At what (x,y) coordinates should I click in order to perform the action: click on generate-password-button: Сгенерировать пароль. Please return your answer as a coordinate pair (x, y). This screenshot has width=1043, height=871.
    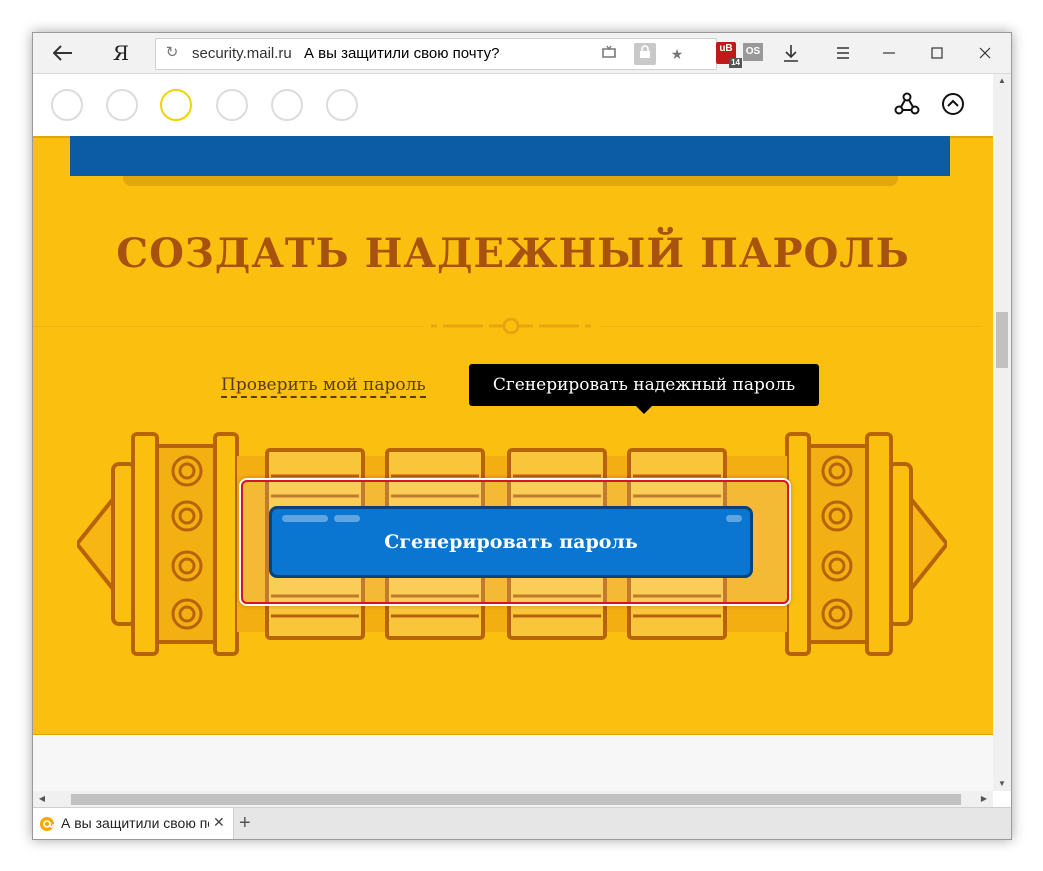
    Looking at the image, I should click on (511, 542).